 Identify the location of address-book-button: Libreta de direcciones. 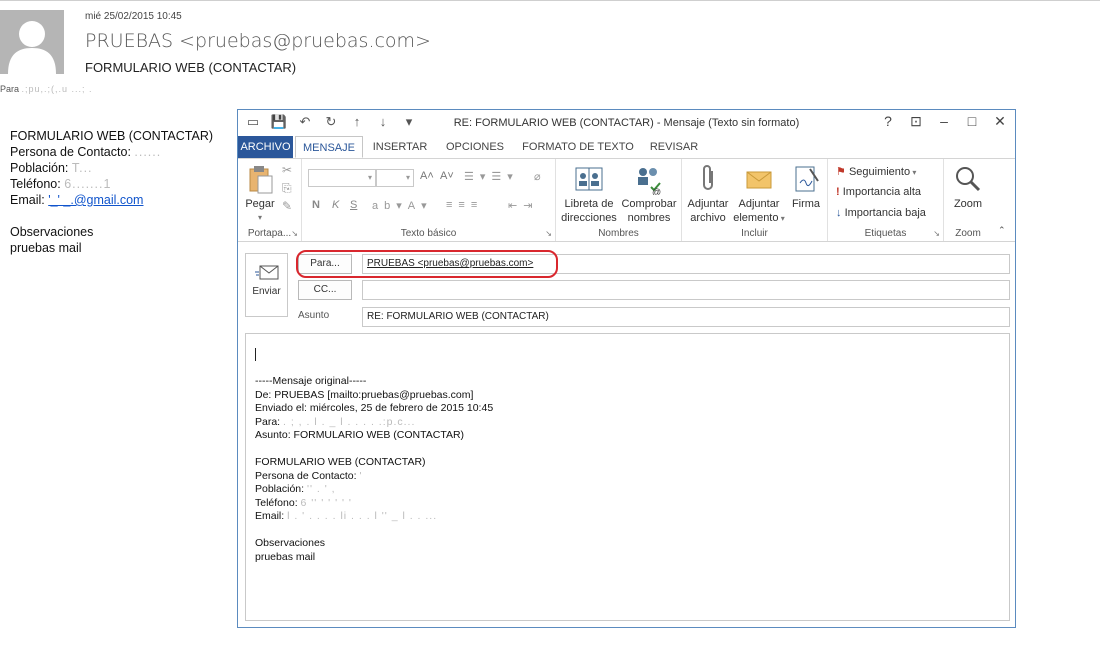
(589, 194).